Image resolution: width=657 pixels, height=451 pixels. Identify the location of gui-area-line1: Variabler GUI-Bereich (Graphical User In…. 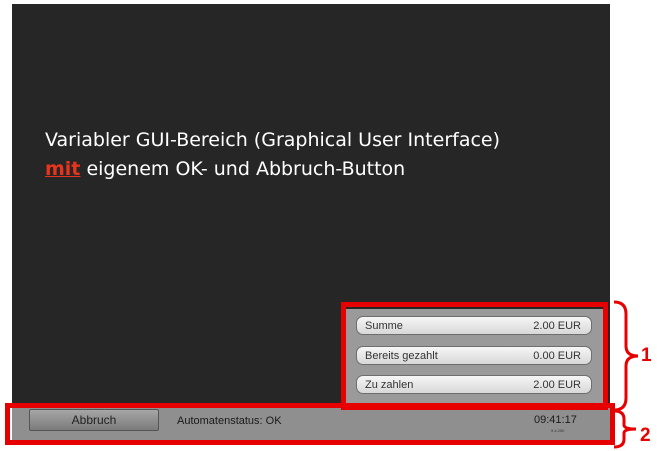
(273, 140).